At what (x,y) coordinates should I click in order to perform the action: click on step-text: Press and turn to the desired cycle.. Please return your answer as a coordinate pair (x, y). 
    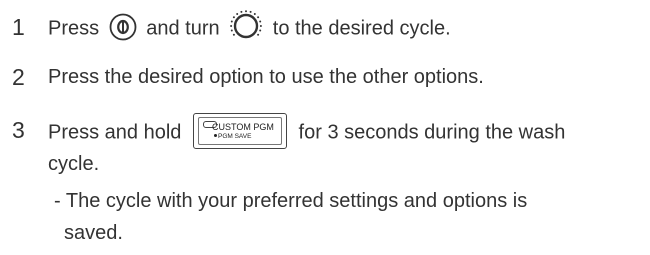
    Looking at the image, I should click on (249, 27).